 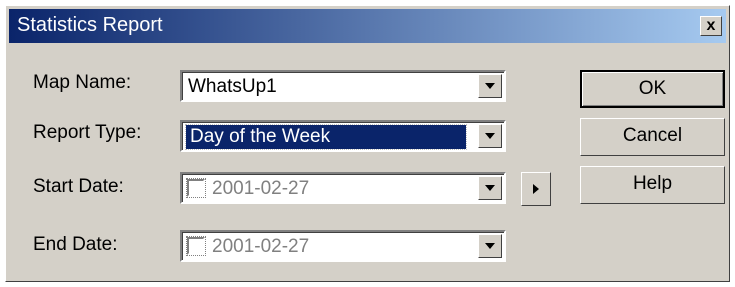 What do you see at coordinates (652, 89) in the screenshot?
I see `ok-button: OK` at bounding box center [652, 89].